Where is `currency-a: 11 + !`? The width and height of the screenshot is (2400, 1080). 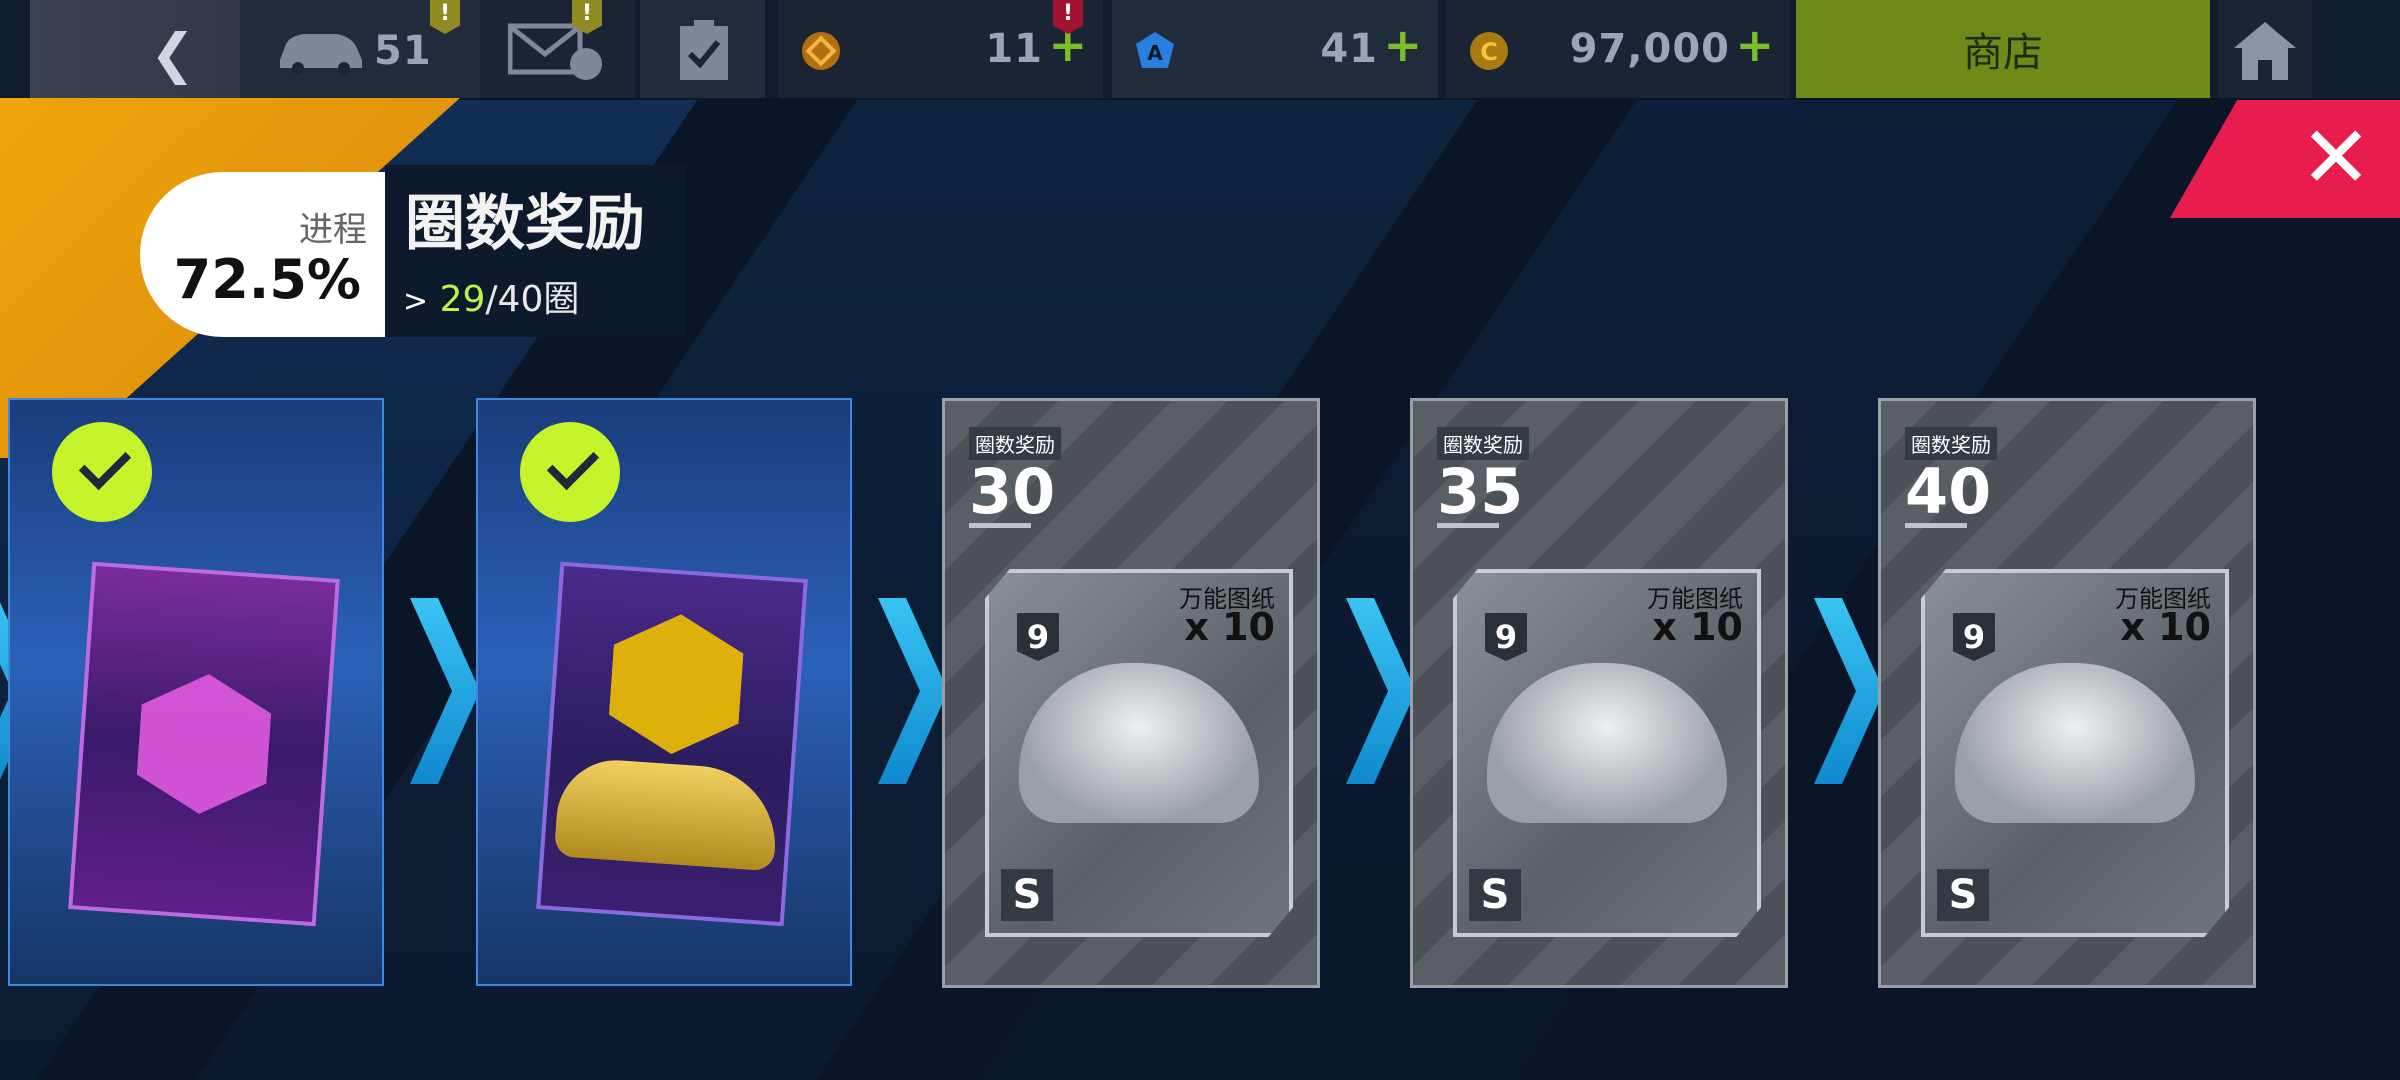
currency-a: 11 + ! is located at coordinates (940, 49).